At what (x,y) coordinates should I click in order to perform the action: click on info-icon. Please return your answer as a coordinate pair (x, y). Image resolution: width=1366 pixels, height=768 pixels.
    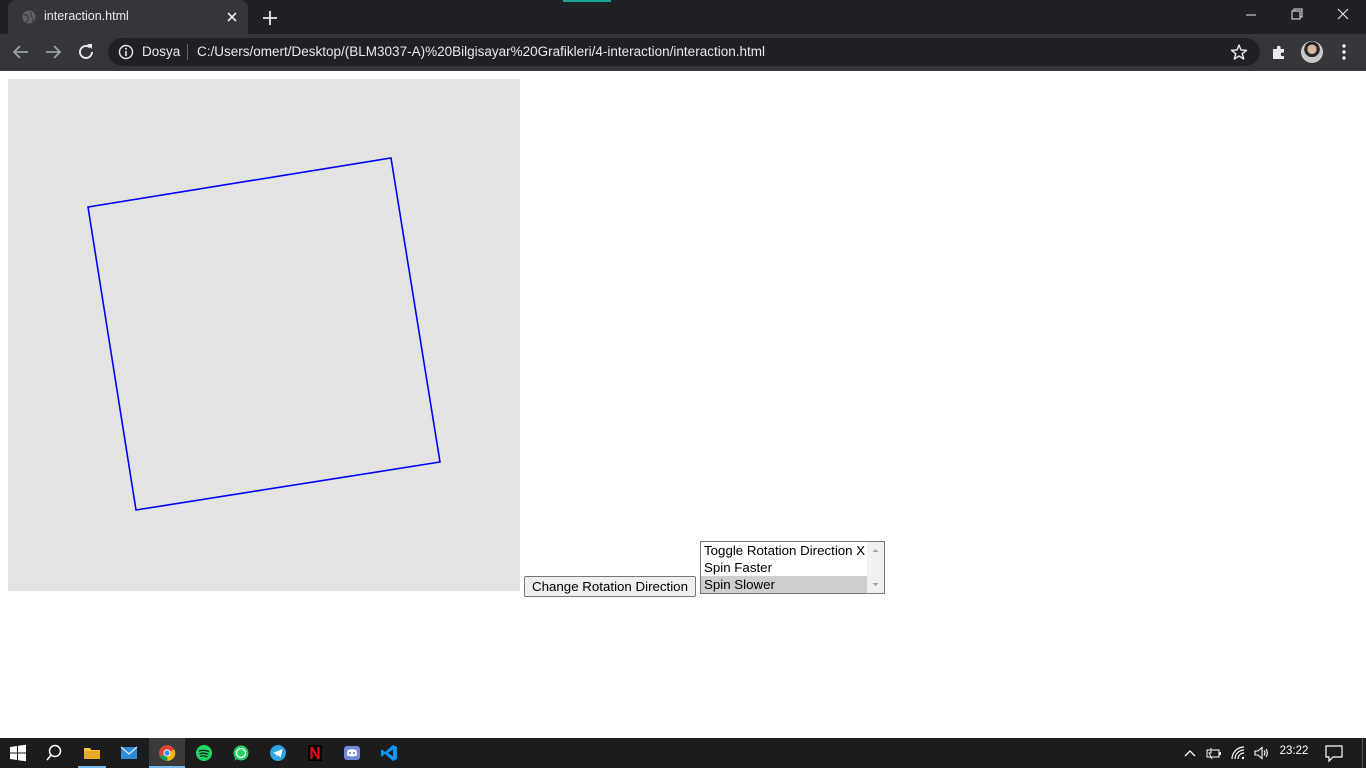
    Looking at the image, I should click on (126, 52).